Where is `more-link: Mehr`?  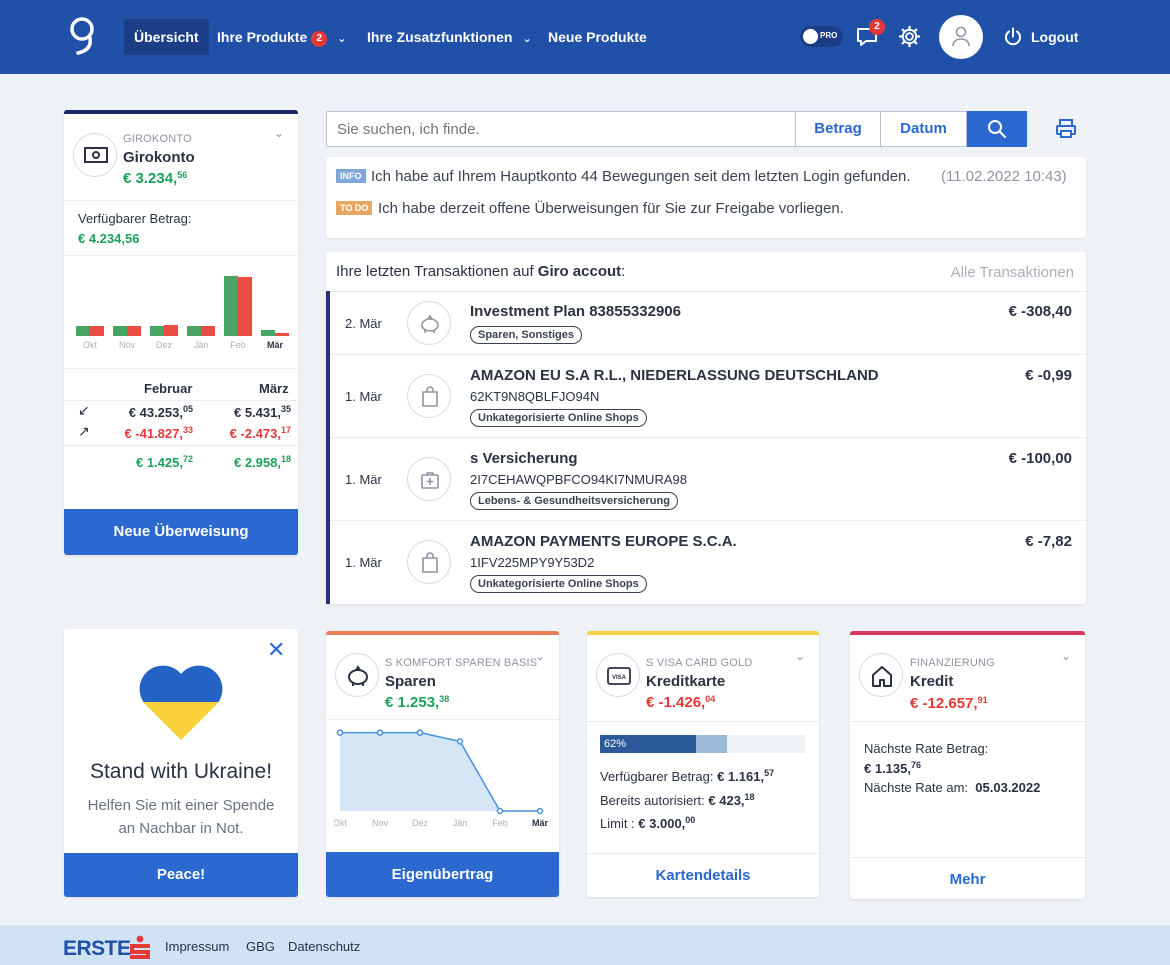
more-link: Mehr is located at coordinates (967, 879).